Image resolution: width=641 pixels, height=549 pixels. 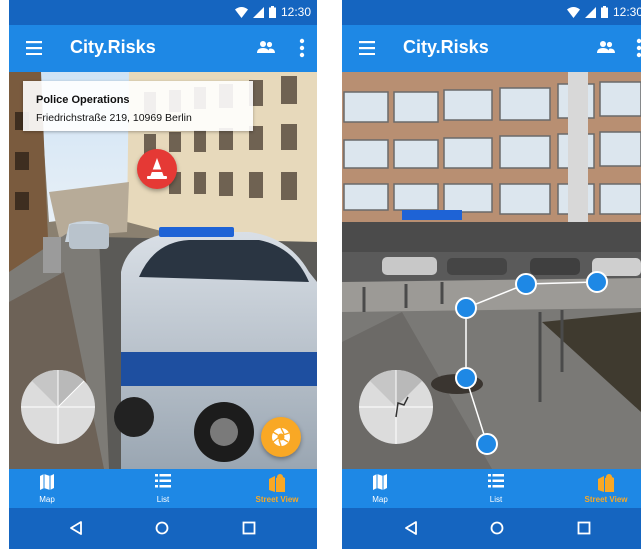 I want to click on route-waypoints, so click(x=531, y=363).